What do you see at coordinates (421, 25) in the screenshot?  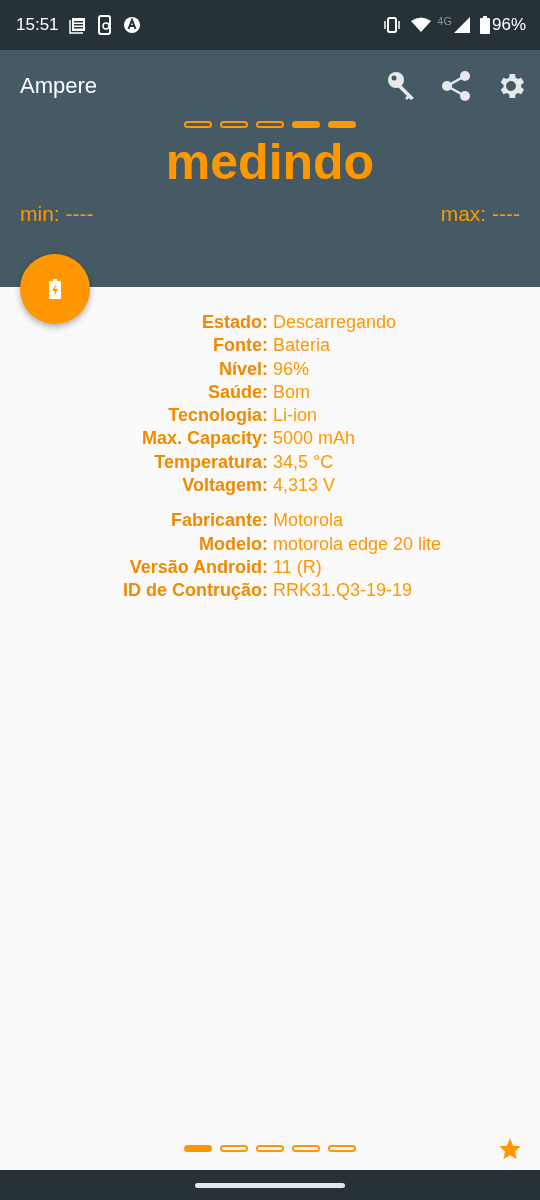 I see `wifi-icon` at bounding box center [421, 25].